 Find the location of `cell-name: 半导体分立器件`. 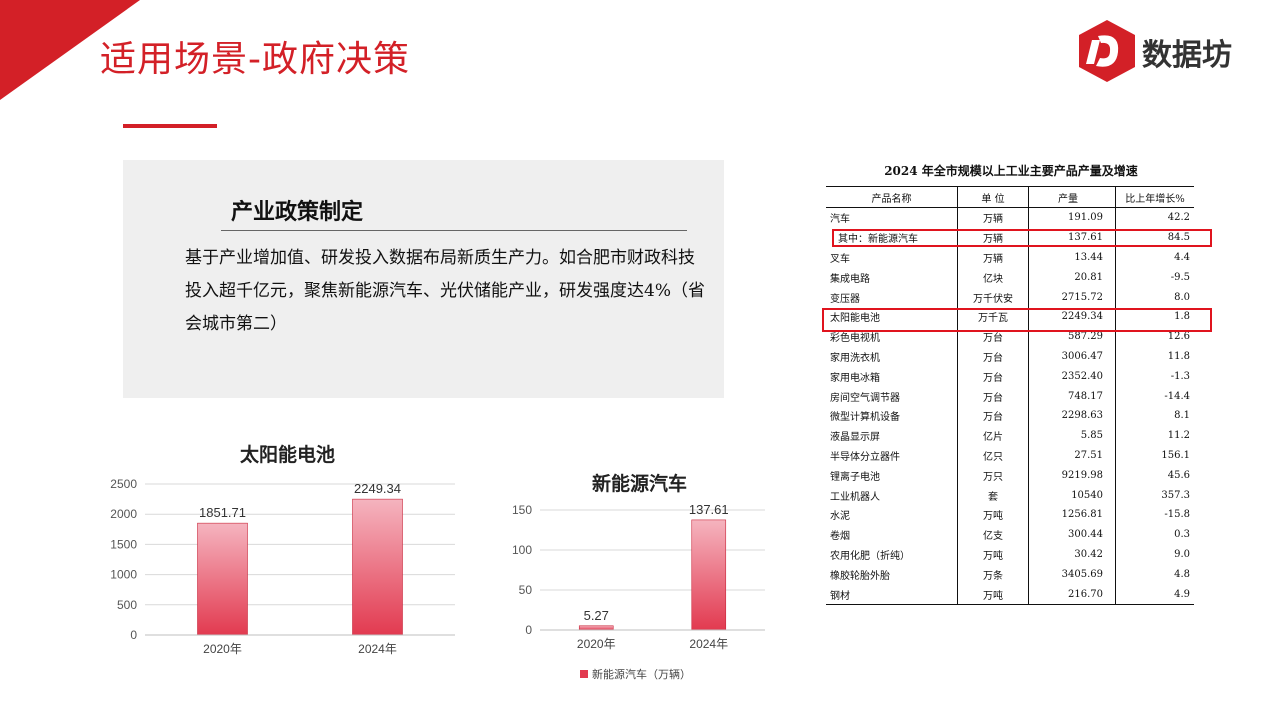

cell-name: 半导体分立器件 is located at coordinates (865, 457).